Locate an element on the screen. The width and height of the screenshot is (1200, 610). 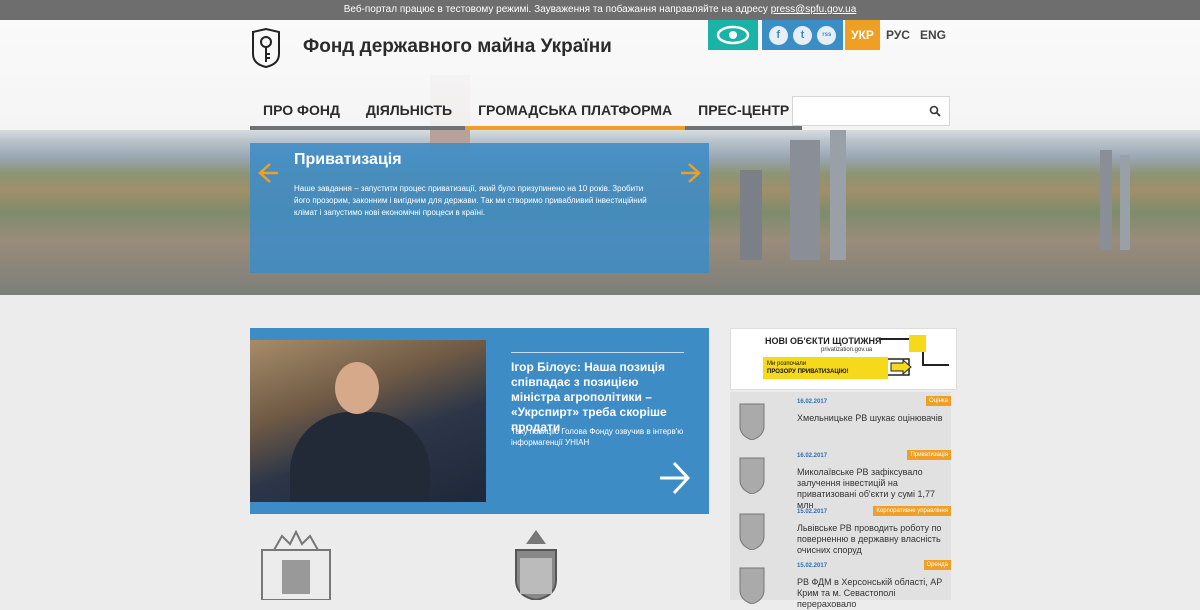
banner-line1: Ми розпочали is located at coordinates (787, 364).